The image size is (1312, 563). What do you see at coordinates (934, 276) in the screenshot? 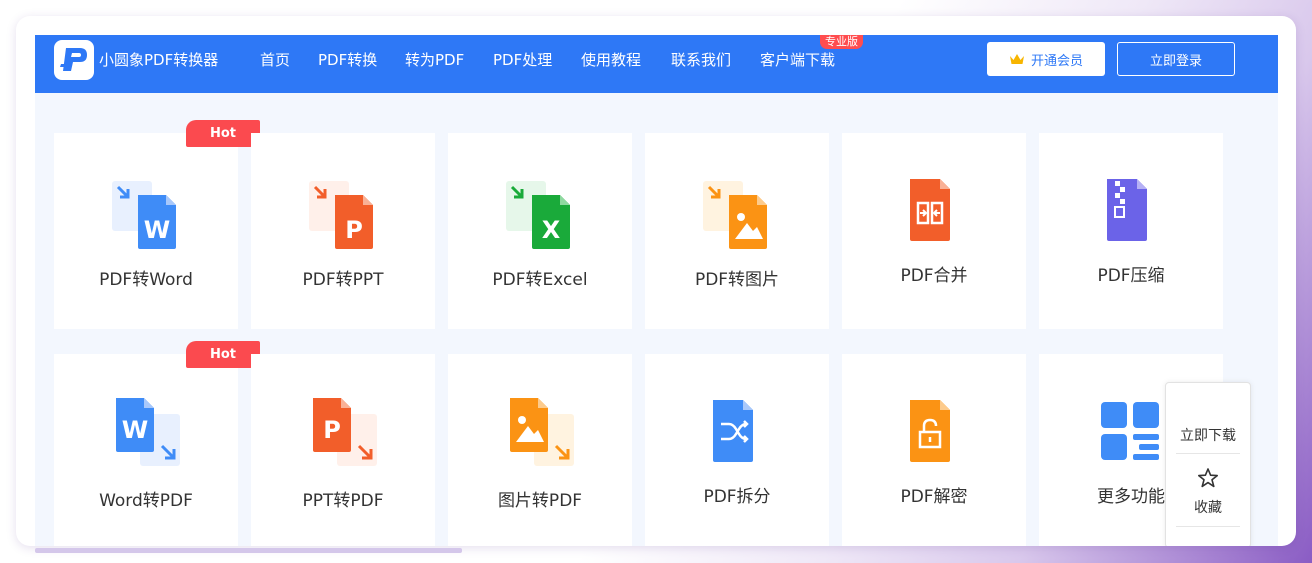
I see `tool-label: PDF合并` at bounding box center [934, 276].